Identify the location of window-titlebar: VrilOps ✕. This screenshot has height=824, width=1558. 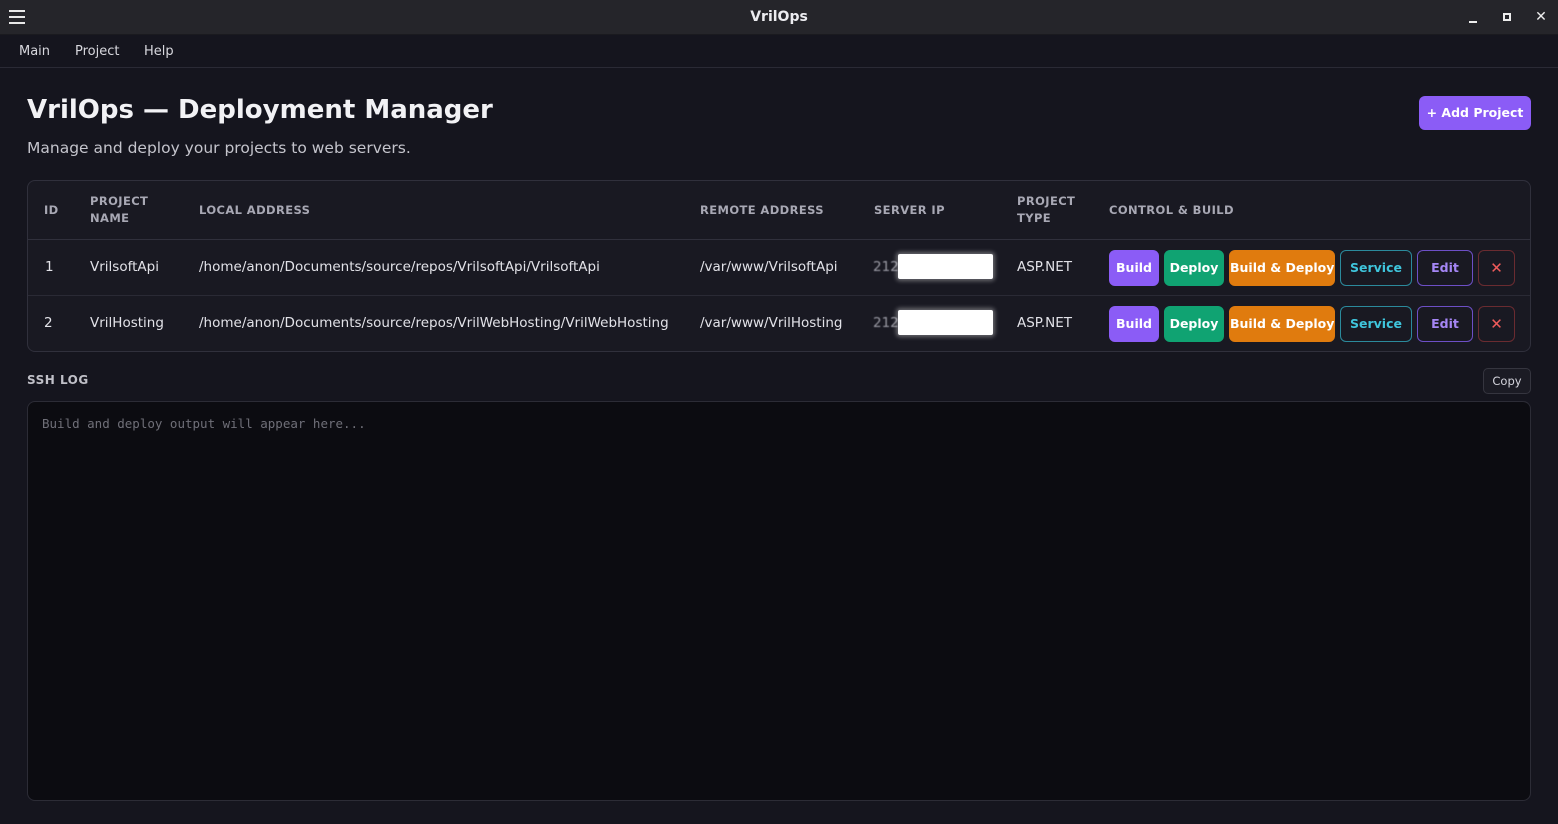
(779, 17).